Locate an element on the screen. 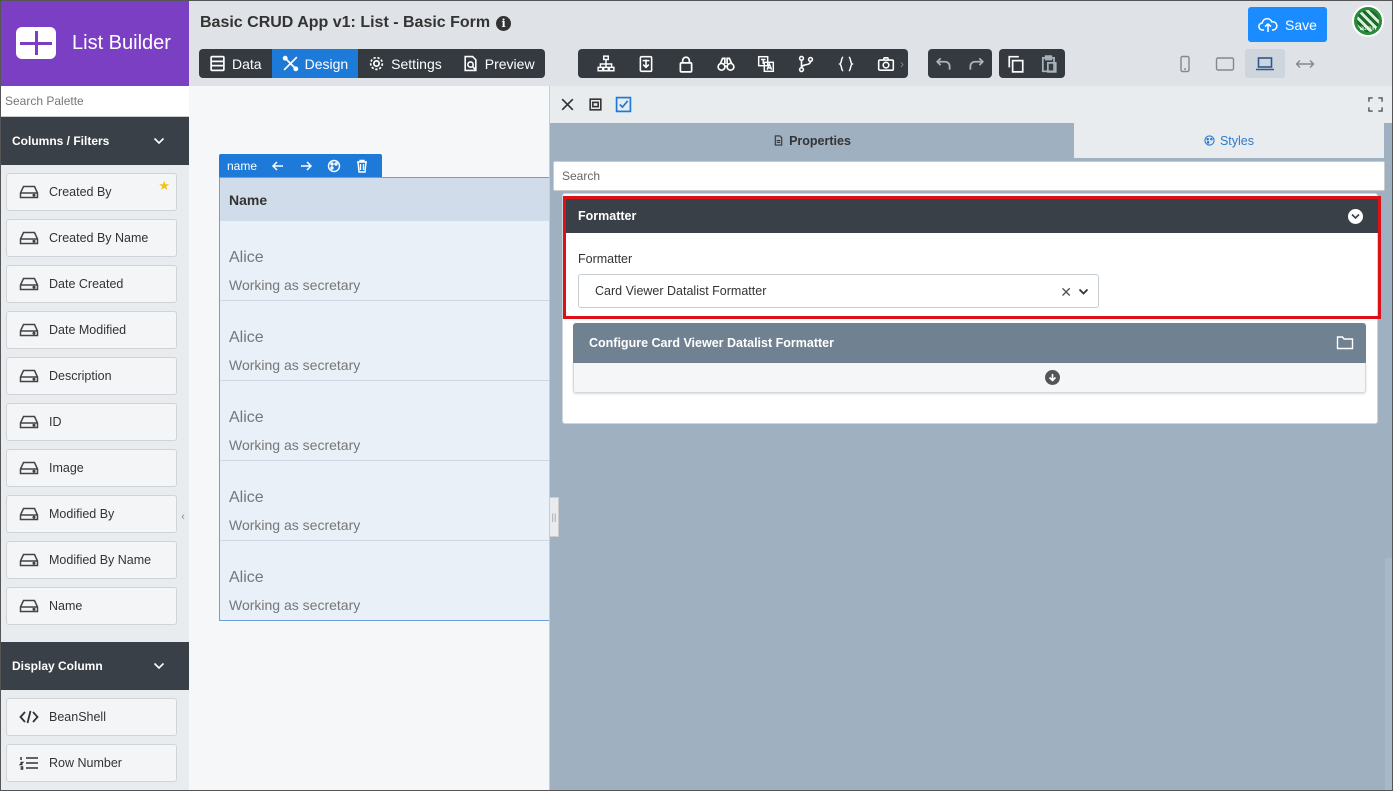 The image size is (1393, 791). binoculars-button is located at coordinates (726, 63).